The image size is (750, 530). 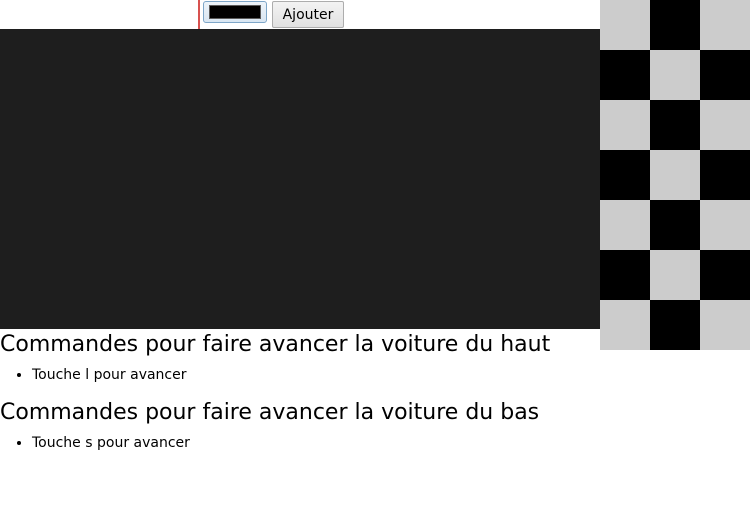 I want to click on list-item: Touche l pour avancer, so click(x=316, y=375).